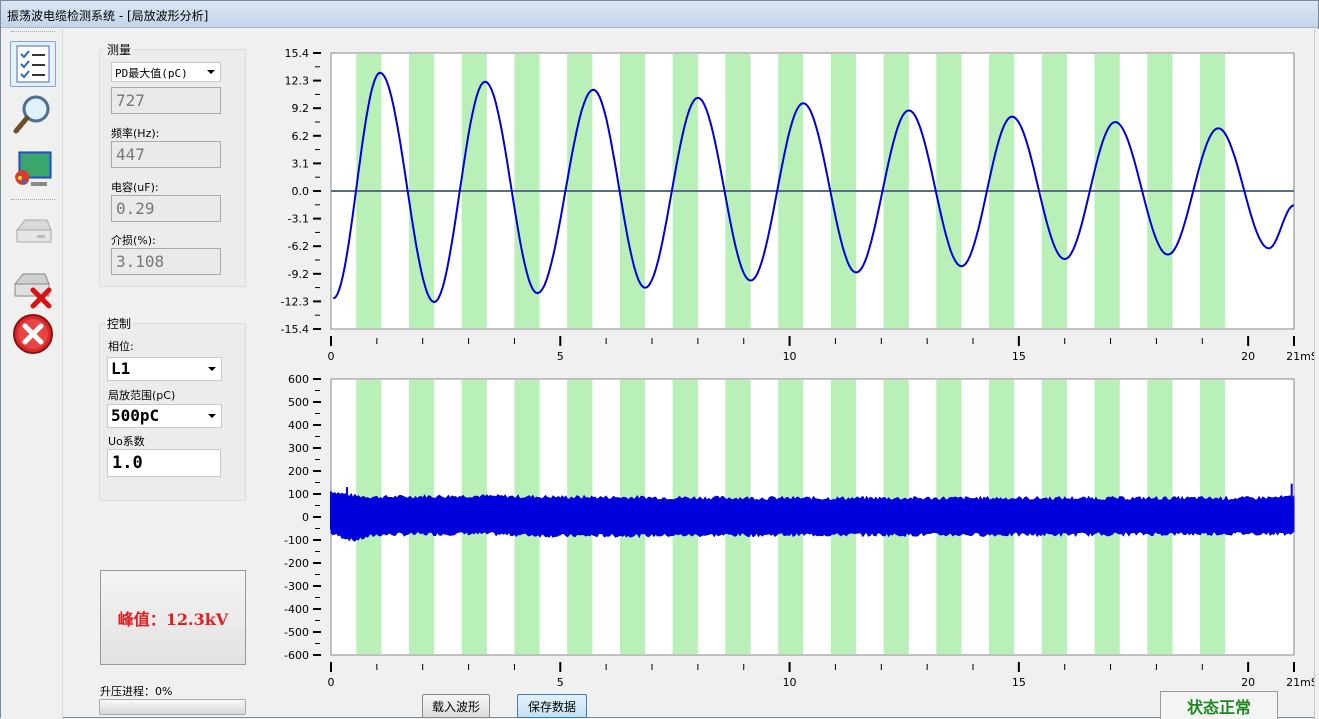  I want to click on y-tick-label: 0, so click(305, 517).